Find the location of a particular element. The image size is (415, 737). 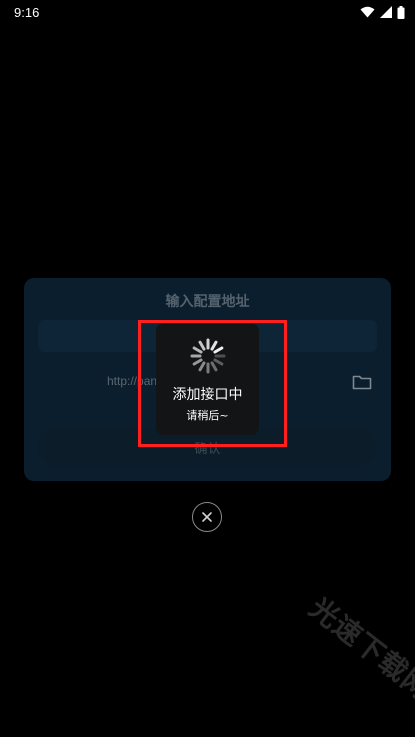

status-bar: 9:16 is located at coordinates (207, 12).